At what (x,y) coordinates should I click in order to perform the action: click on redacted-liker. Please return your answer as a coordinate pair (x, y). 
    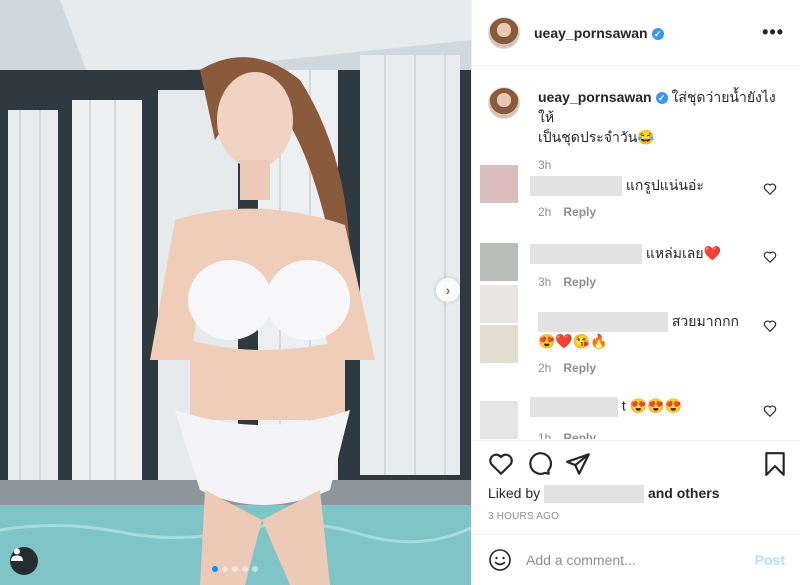
    Looking at the image, I should click on (594, 494).